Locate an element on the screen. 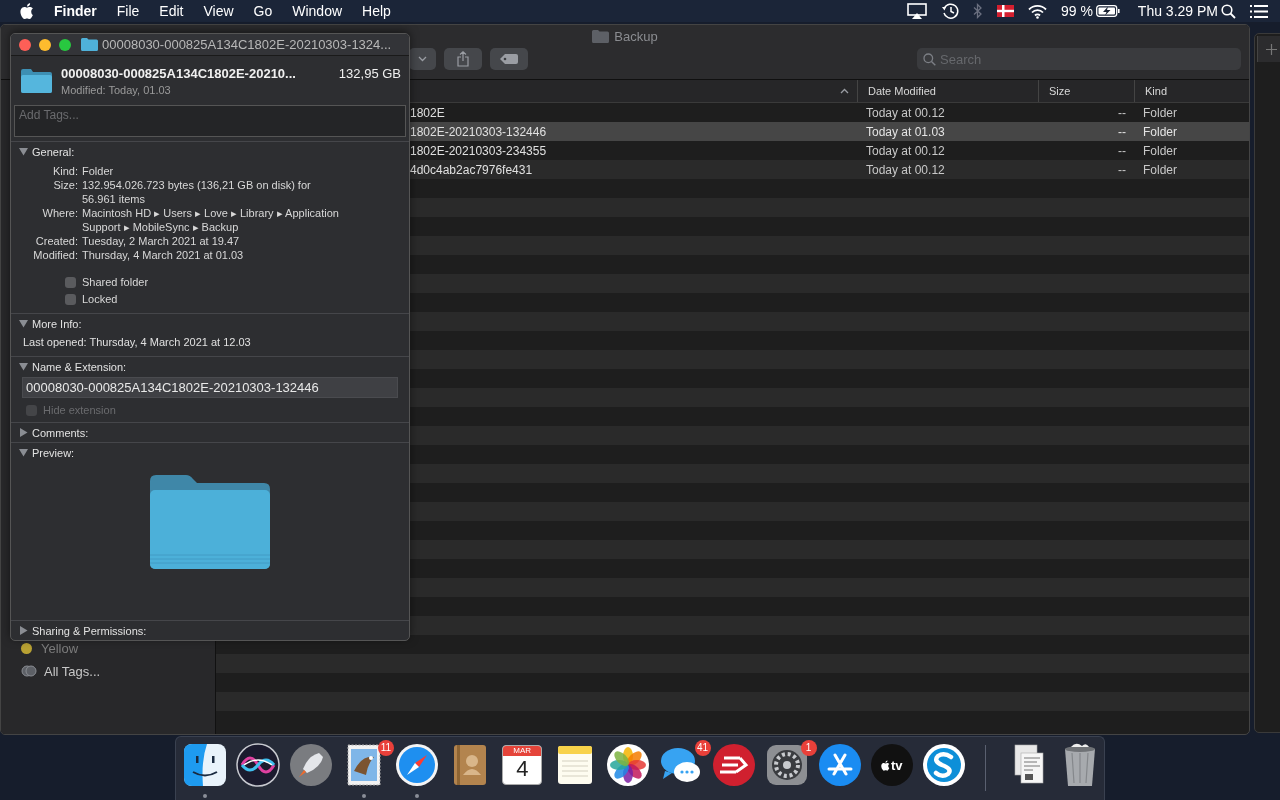 This screenshot has width=1280, height=800. section-header: Name & Extension: is located at coordinates (210, 366).